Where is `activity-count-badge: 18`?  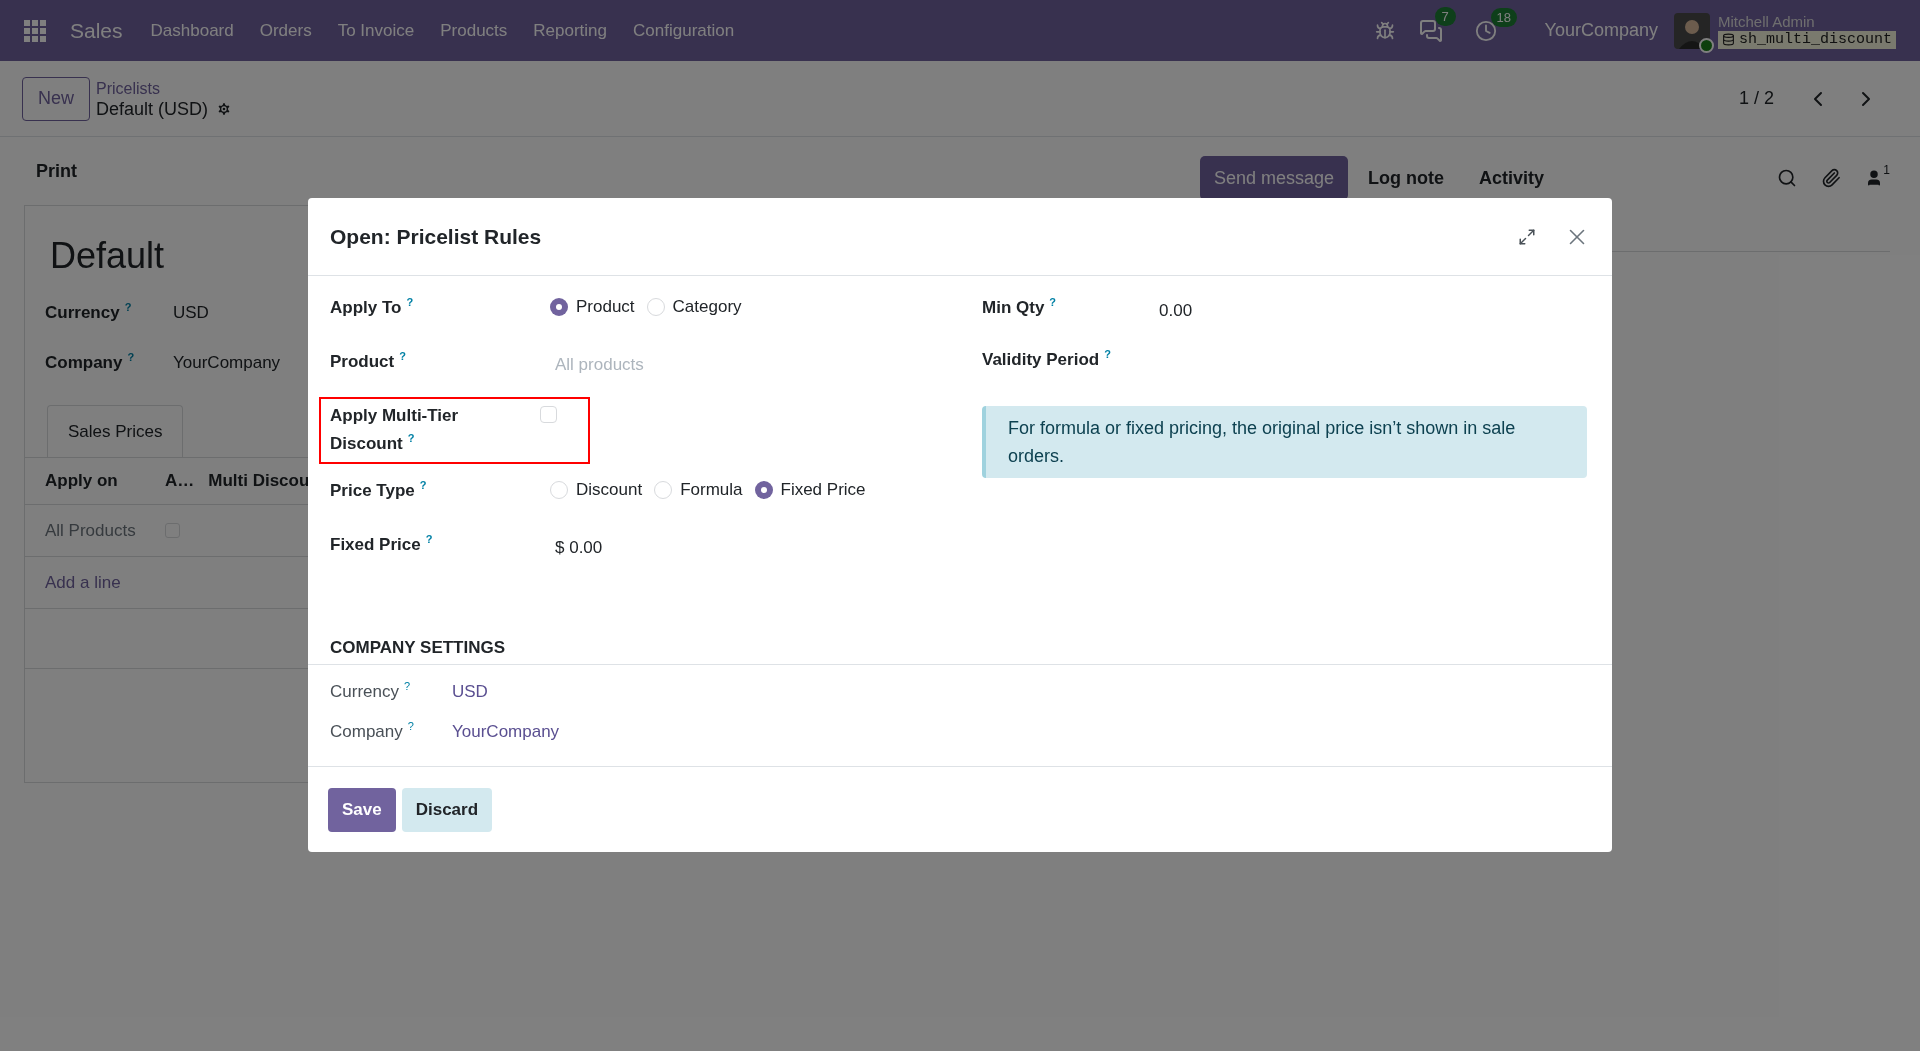
activity-count-badge: 18 is located at coordinates (1504, 17).